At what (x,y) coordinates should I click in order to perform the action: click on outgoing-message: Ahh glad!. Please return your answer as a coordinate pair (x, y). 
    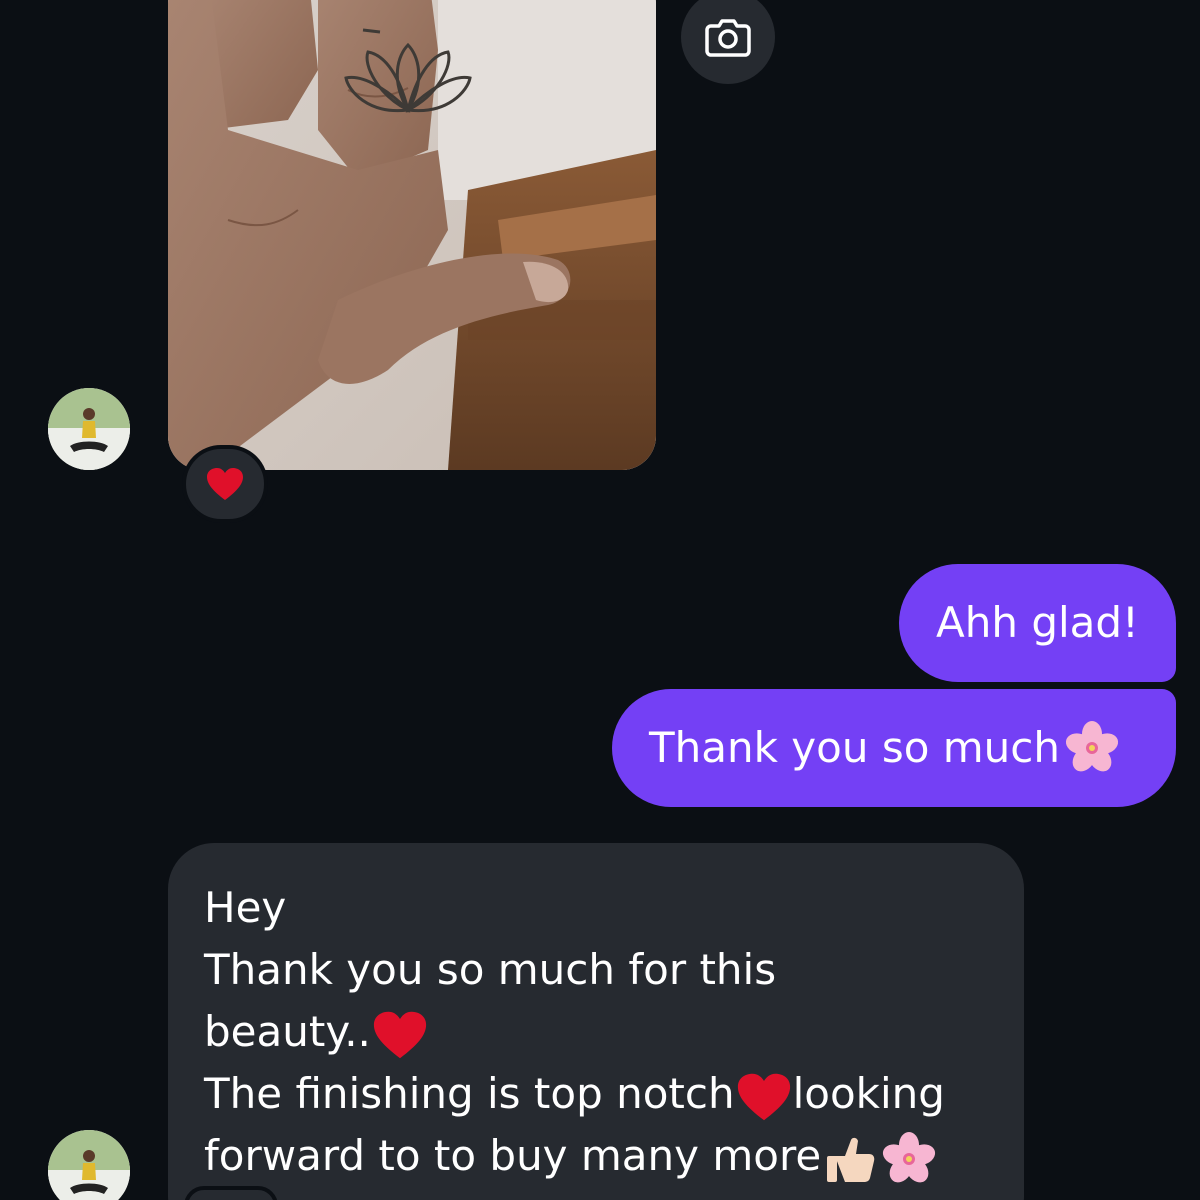
    Looking at the image, I should click on (1037, 623).